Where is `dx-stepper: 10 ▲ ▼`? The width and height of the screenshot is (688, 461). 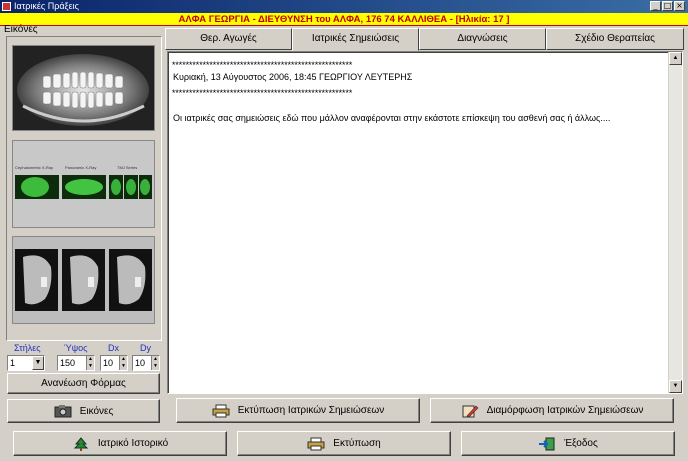
dx-stepper: 10 ▲ ▼ is located at coordinates (114, 363).